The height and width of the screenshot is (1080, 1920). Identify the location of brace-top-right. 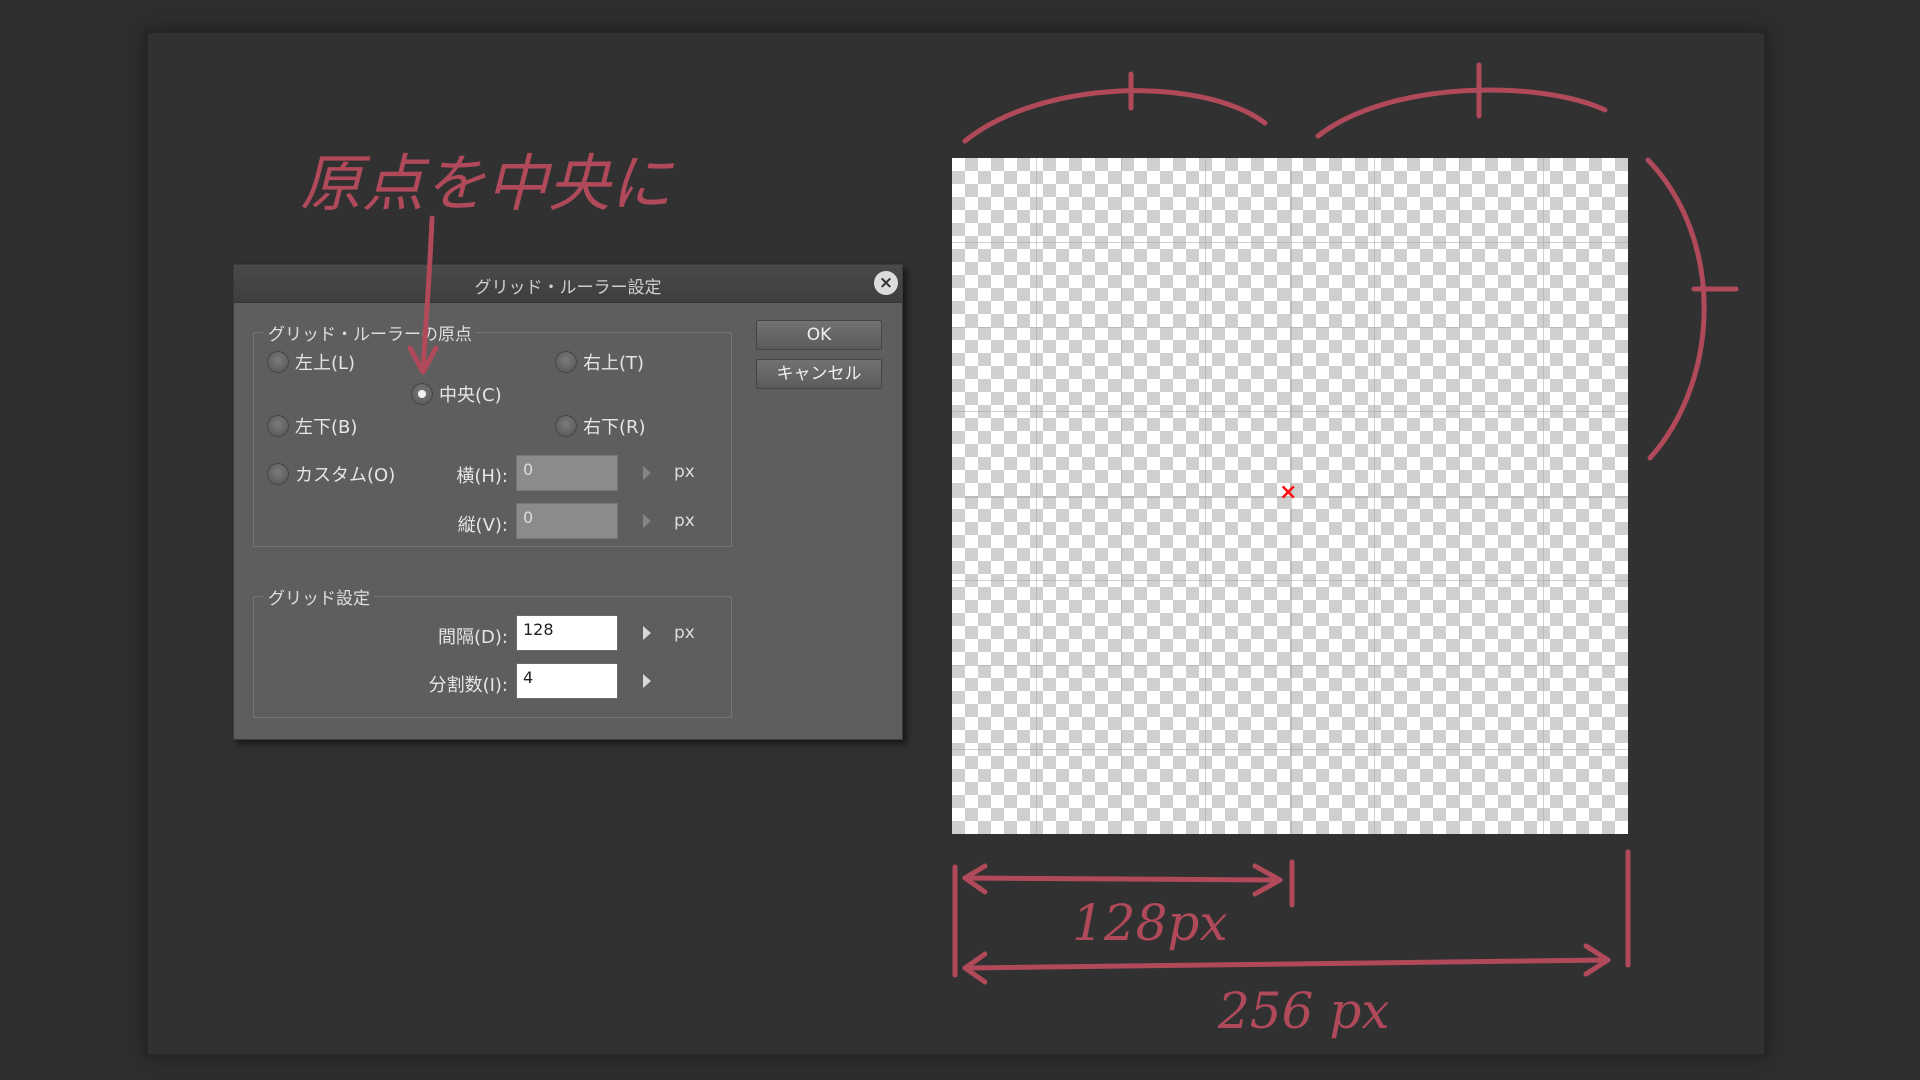
(1461, 113).